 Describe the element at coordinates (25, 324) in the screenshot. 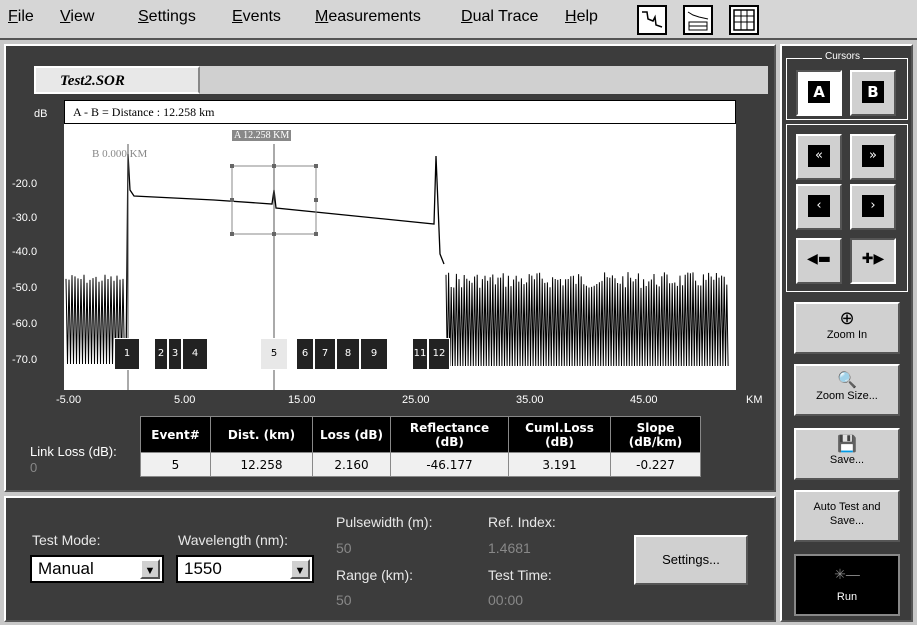

I see `y-tick: -60.0` at that location.